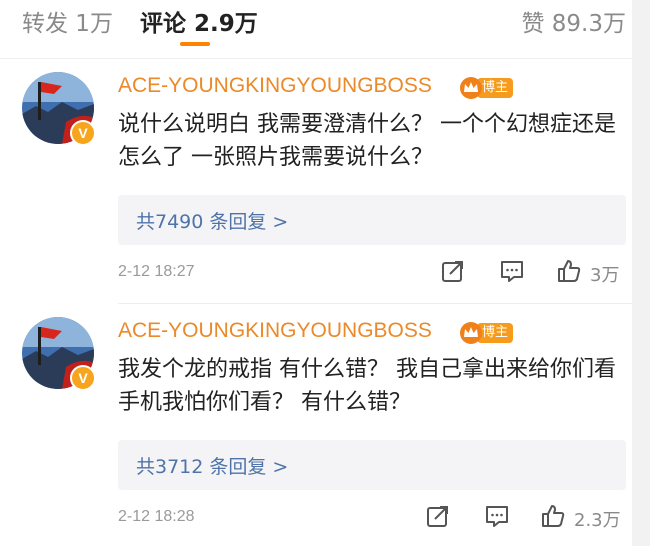 The height and width of the screenshot is (546, 650). Describe the element at coordinates (199, 21) in the screenshot. I see `tab-comments: 评论 2.9万` at that location.